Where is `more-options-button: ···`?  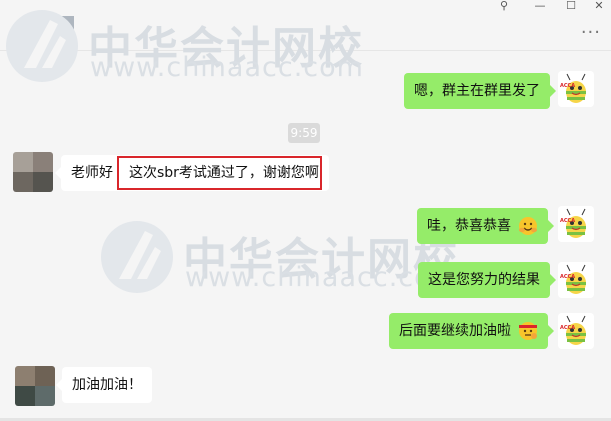 more-options-button: ··· is located at coordinates (591, 32).